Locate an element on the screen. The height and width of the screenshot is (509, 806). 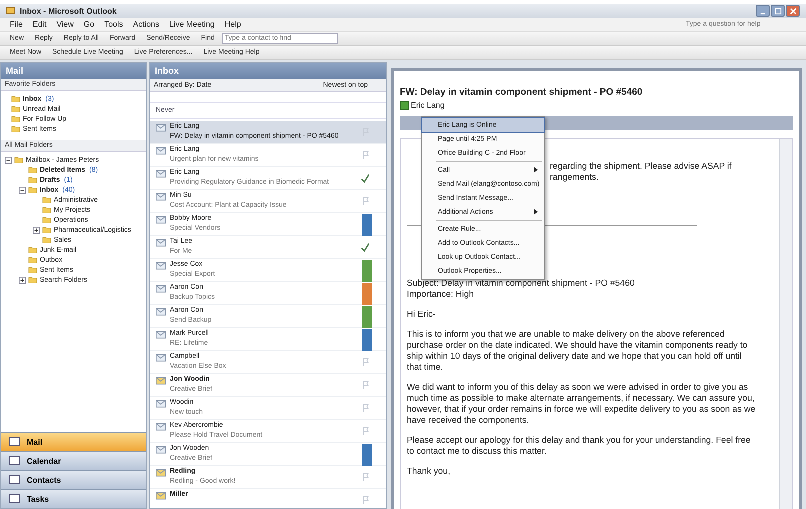
close-button is located at coordinates (793, 11).